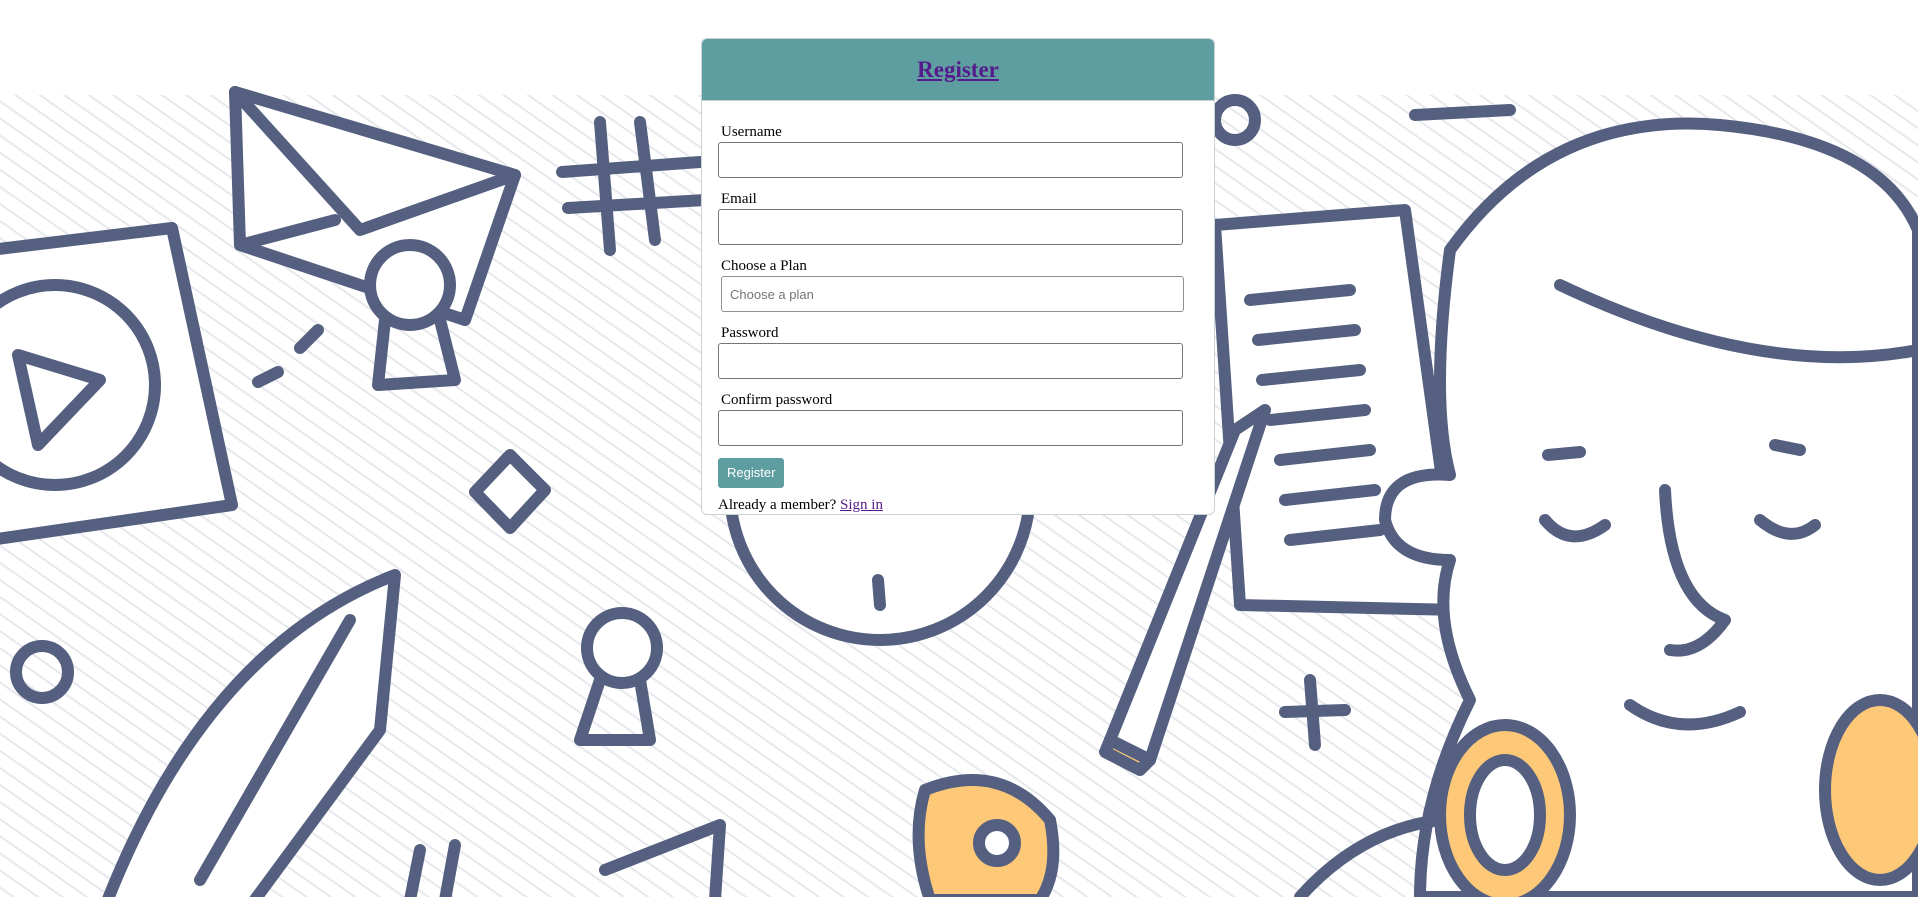  Describe the element at coordinates (950, 428) in the screenshot. I see `confirm-password-field` at that location.